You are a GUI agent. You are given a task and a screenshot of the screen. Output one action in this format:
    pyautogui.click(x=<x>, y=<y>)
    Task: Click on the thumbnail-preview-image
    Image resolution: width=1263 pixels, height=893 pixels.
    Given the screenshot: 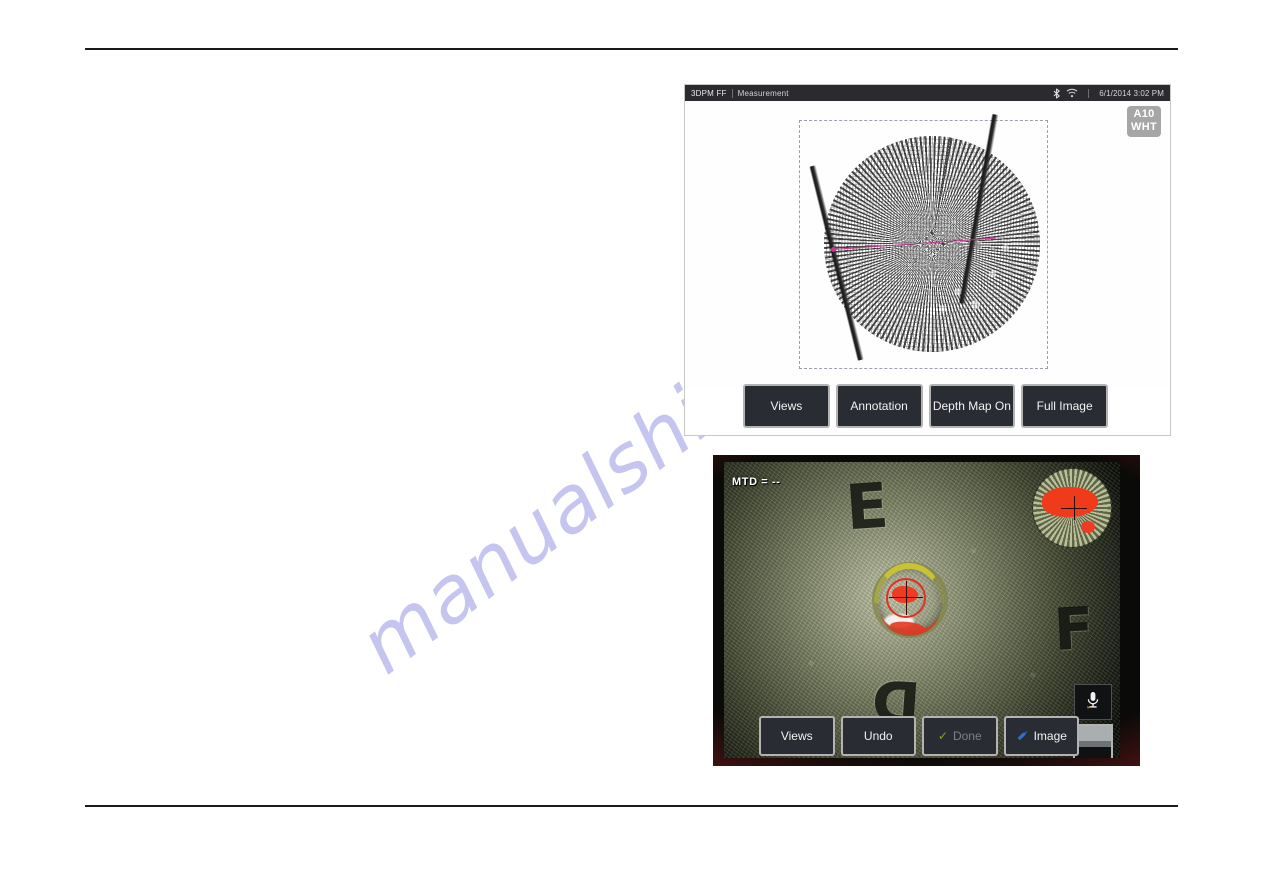 What is the action you would take?
    pyautogui.click(x=1093, y=742)
    